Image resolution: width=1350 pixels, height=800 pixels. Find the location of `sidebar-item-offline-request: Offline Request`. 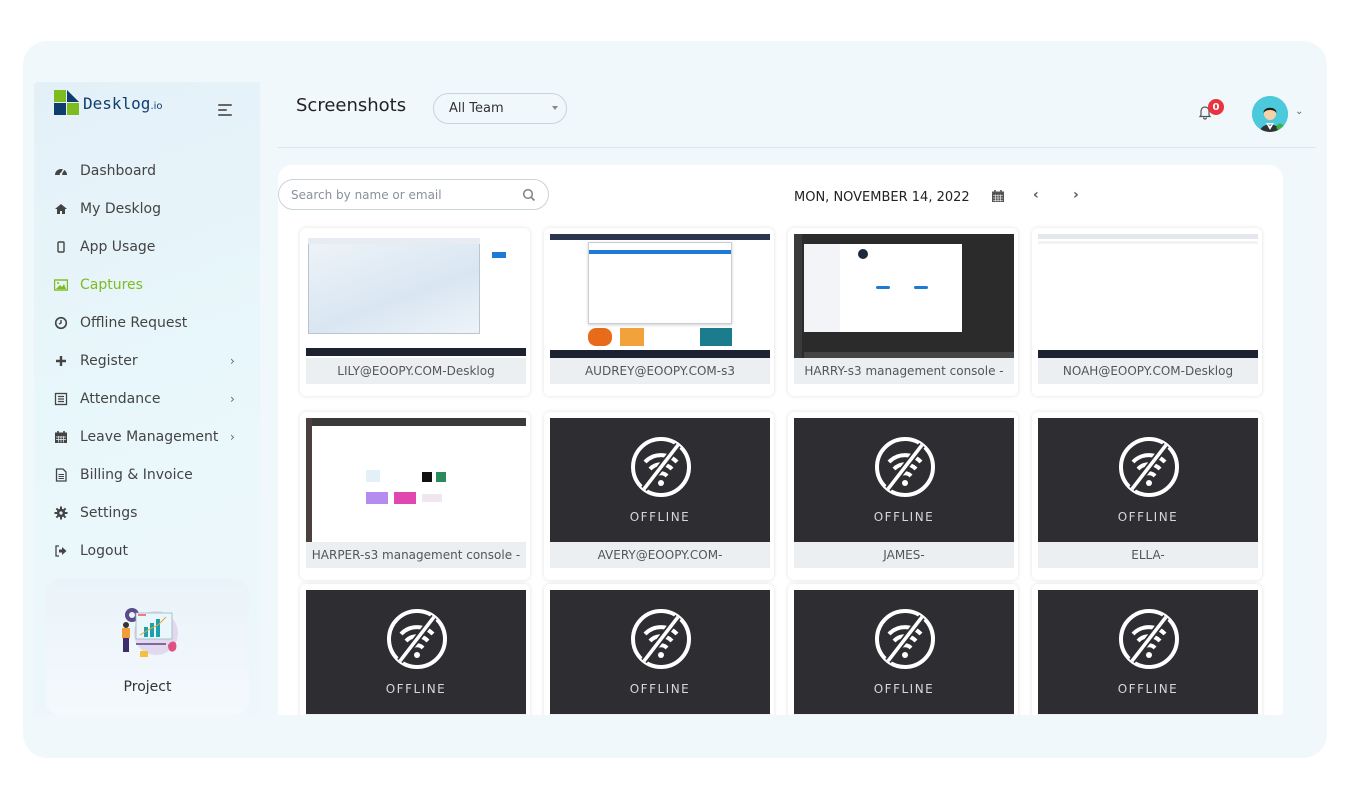

sidebar-item-offline-request: Offline Request is located at coordinates (147, 323).